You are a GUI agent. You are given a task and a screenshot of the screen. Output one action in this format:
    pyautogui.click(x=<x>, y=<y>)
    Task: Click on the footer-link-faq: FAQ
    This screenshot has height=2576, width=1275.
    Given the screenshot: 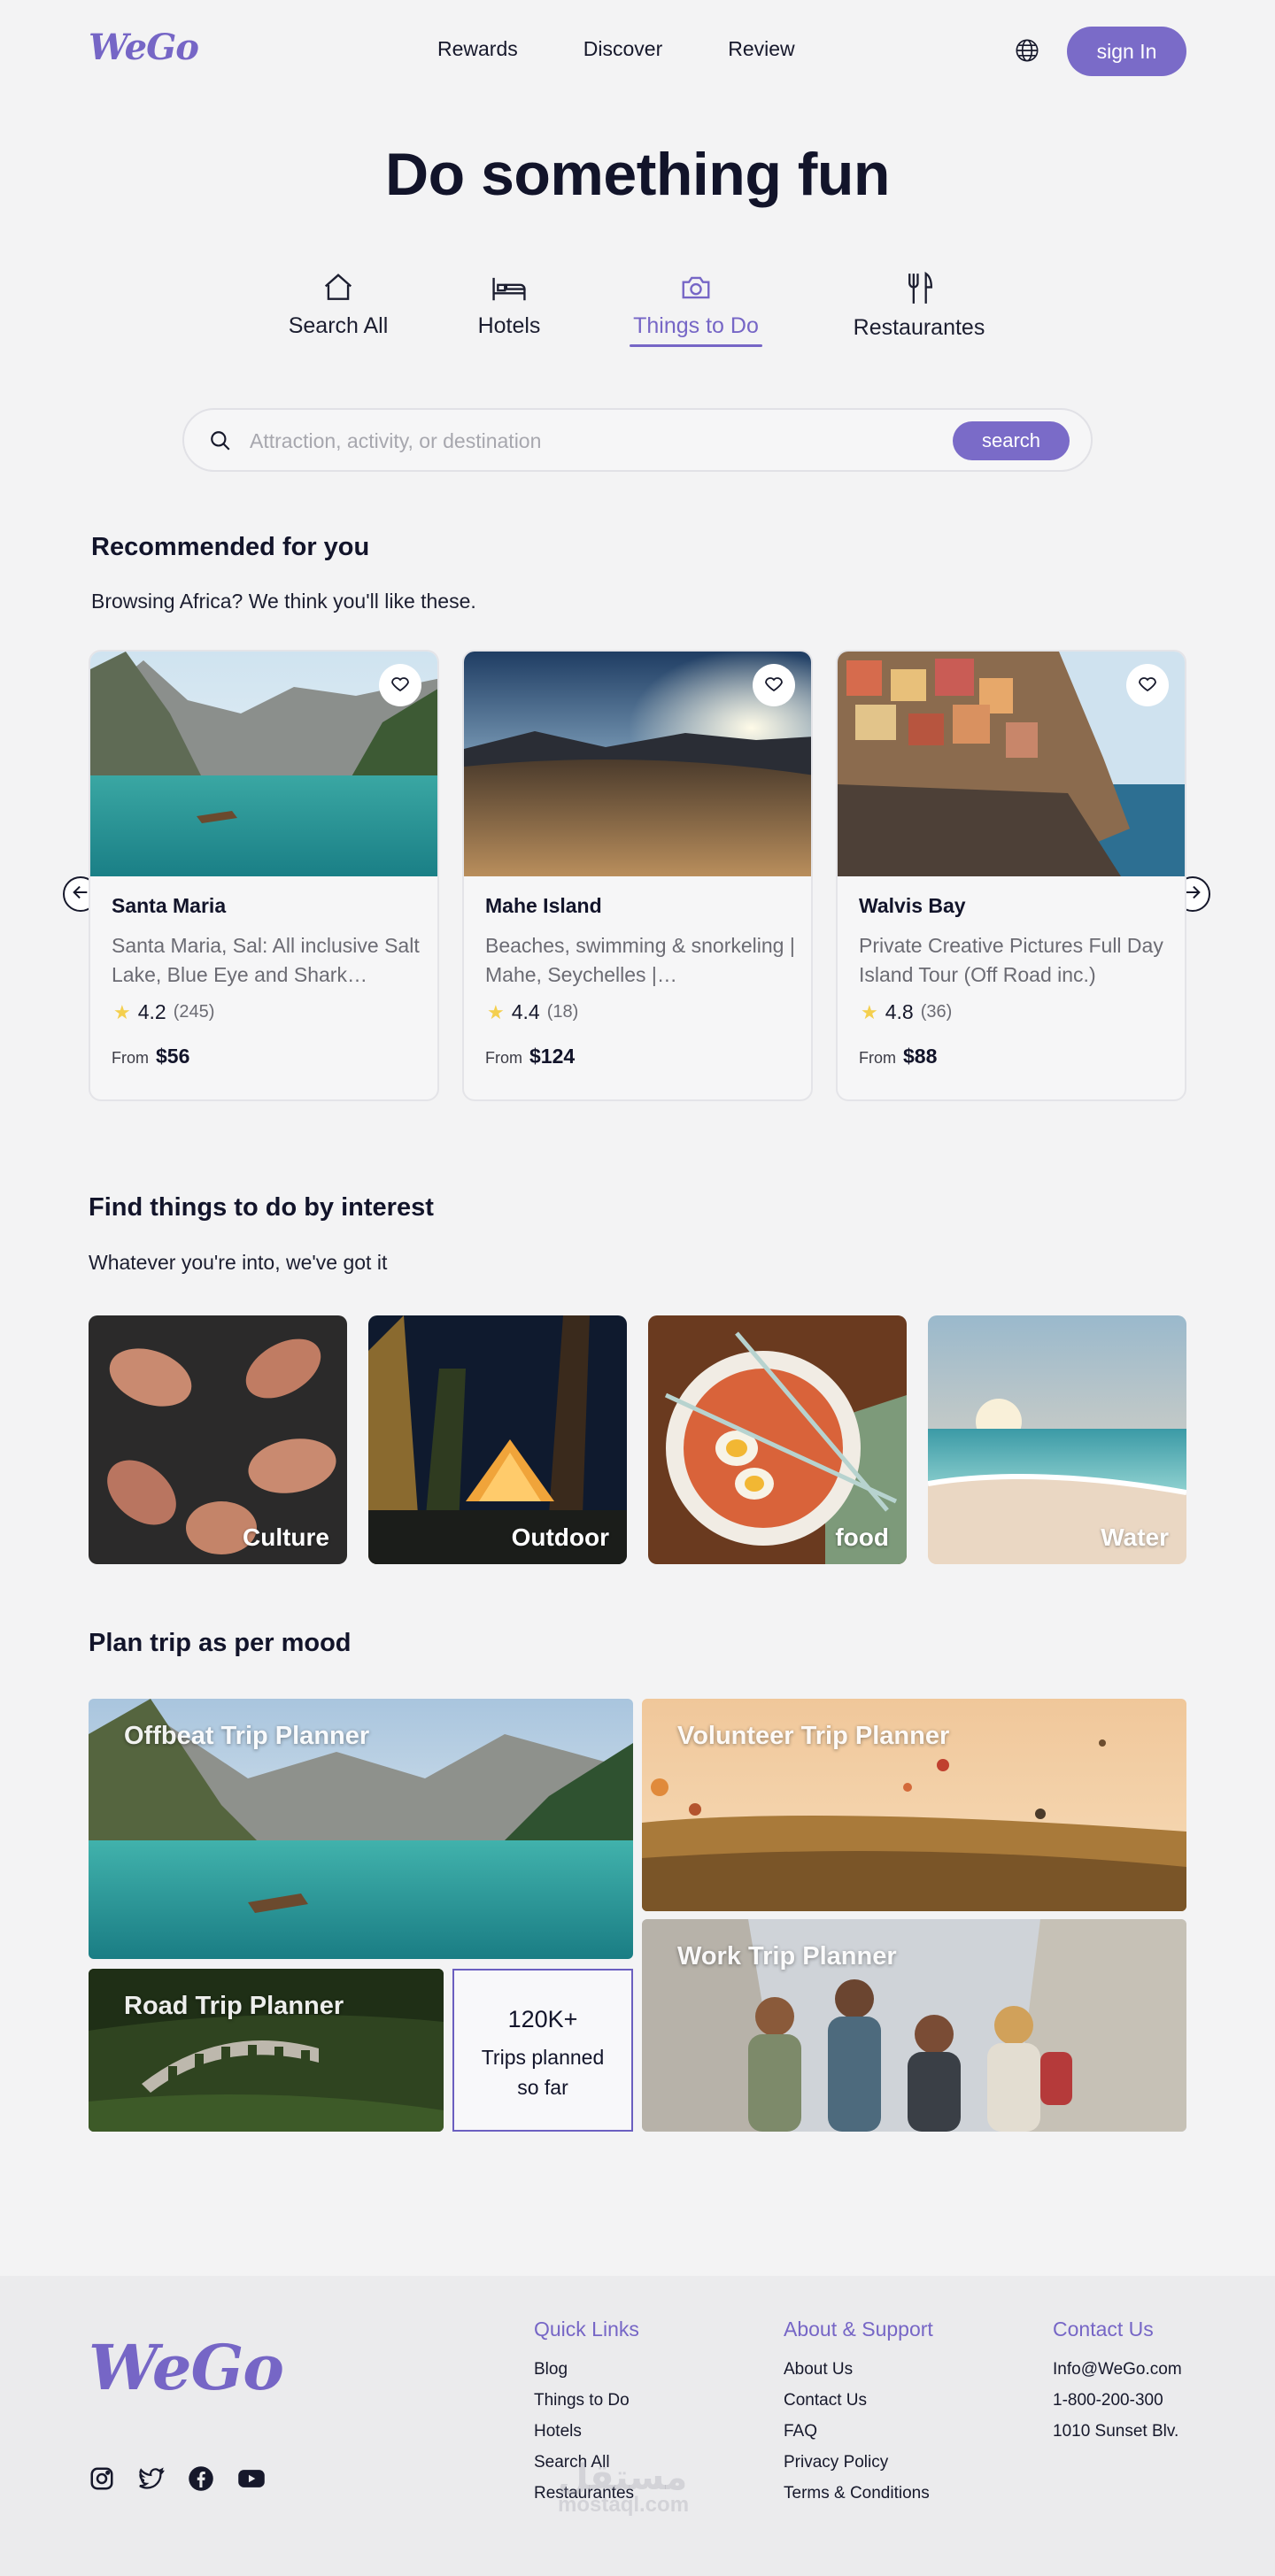 What is the action you would take?
    pyautogui.click(x=858, y=2431)
    